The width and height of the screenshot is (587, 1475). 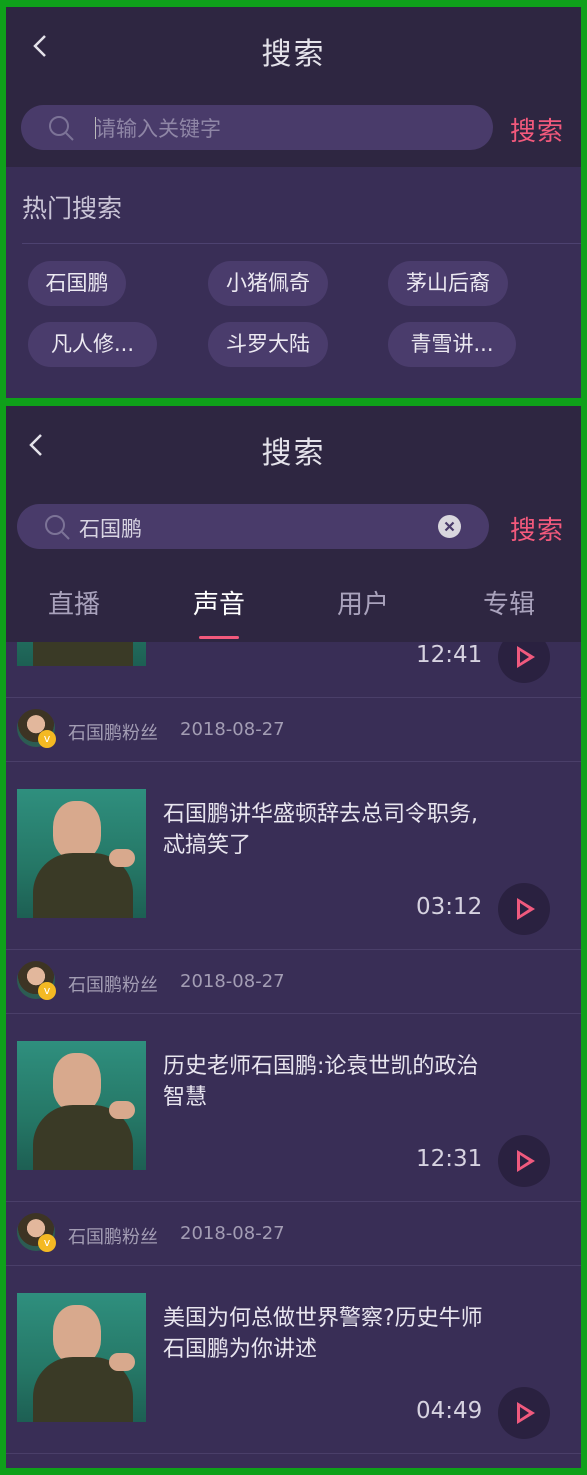 I want to click on title-line: 石国鹏为你讲述, so click(x=240, y=1349).